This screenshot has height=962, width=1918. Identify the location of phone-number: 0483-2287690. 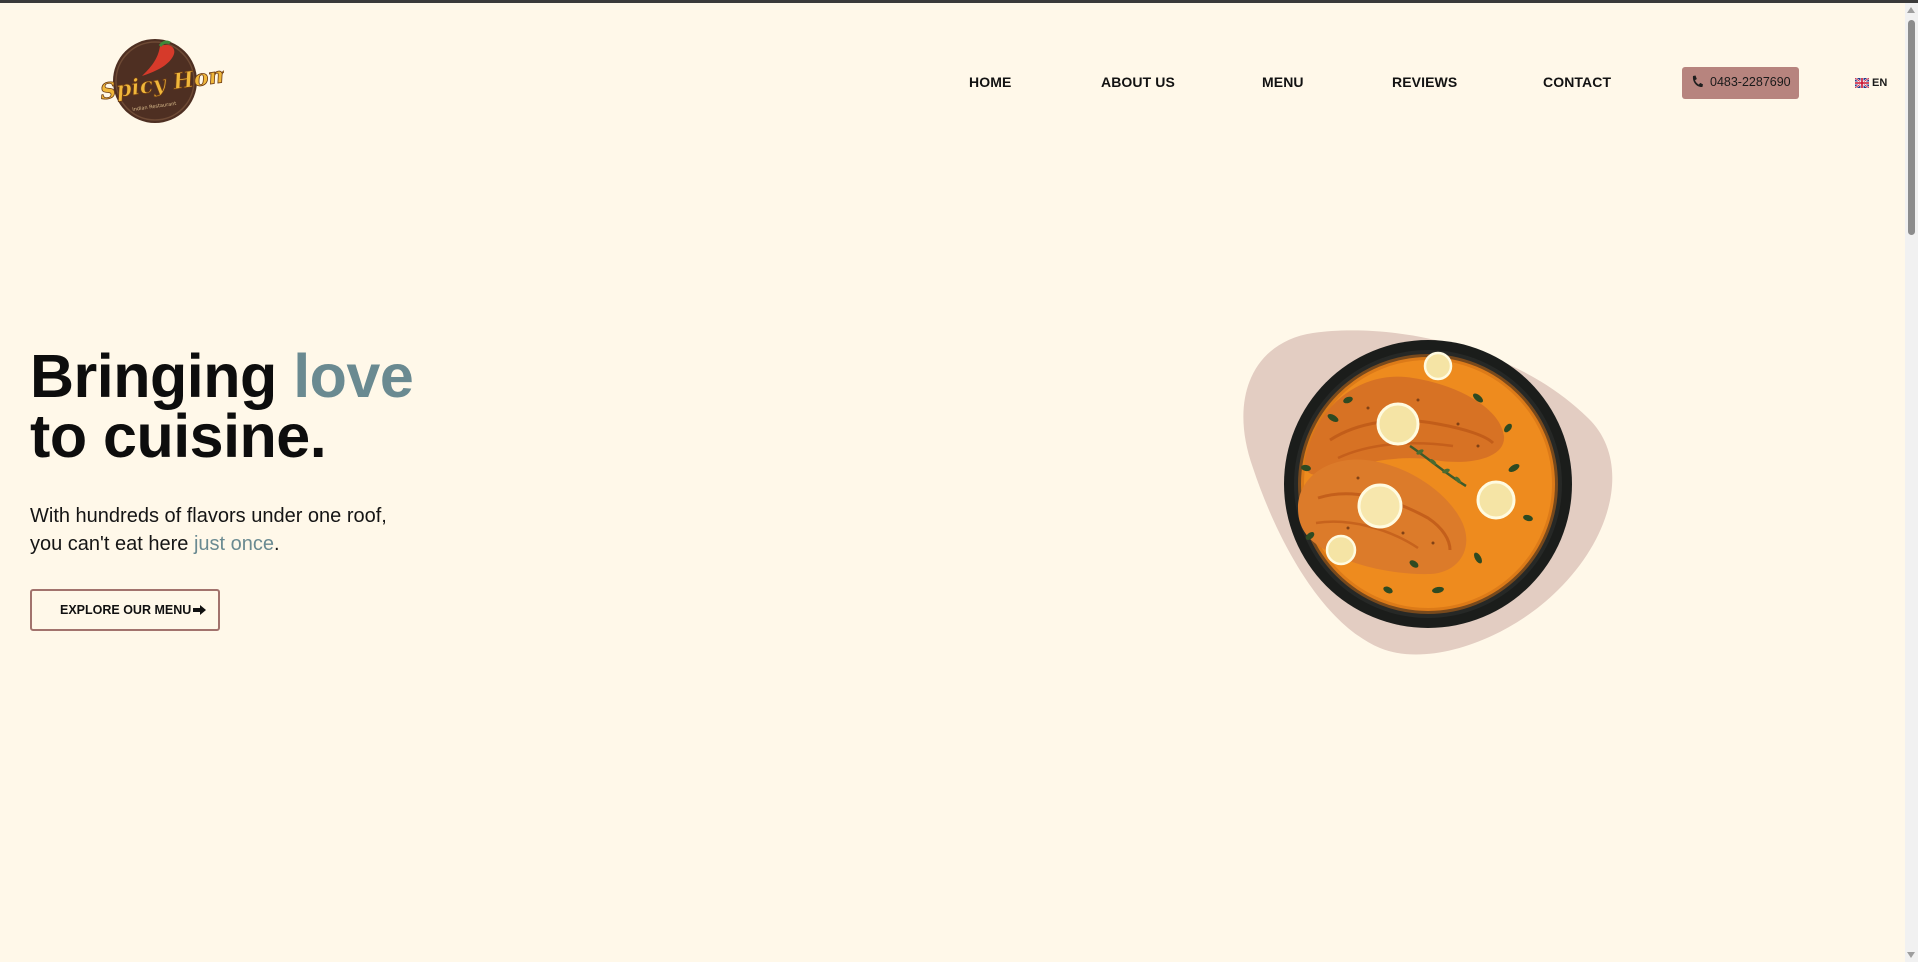
(1750, 82).